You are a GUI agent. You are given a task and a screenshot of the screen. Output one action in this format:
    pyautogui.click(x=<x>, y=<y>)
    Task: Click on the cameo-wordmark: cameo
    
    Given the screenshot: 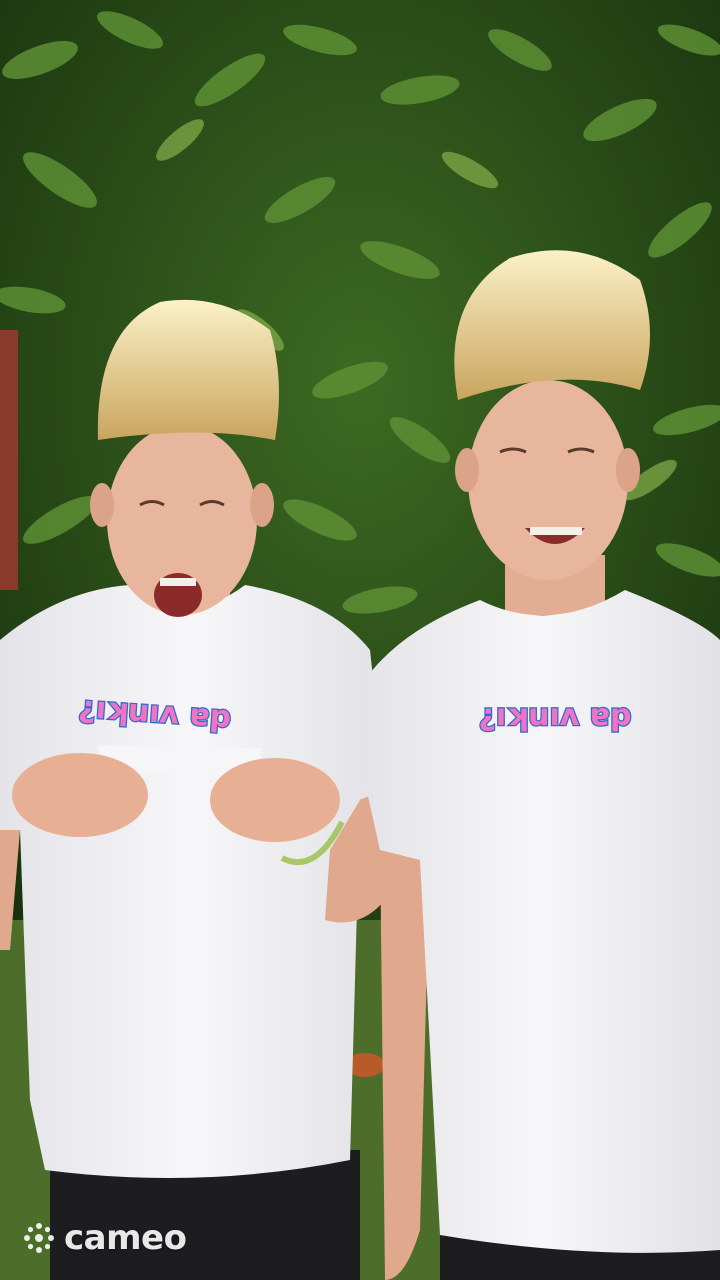 What is the action you would take?
    pyautogui.click(x=125, y=1238)
    